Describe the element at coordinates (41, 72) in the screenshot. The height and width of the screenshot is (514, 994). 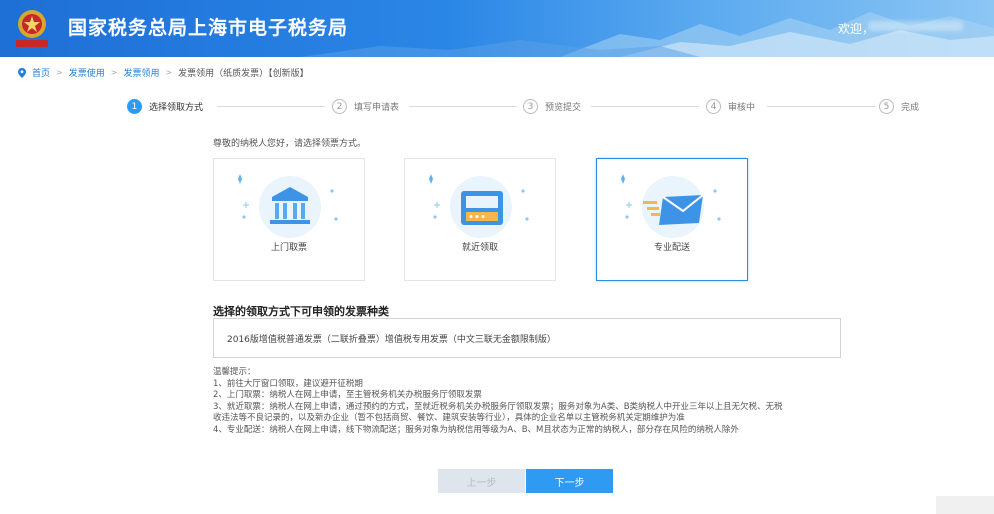
I see `breadcrumb-home-link: 首页` at that location.